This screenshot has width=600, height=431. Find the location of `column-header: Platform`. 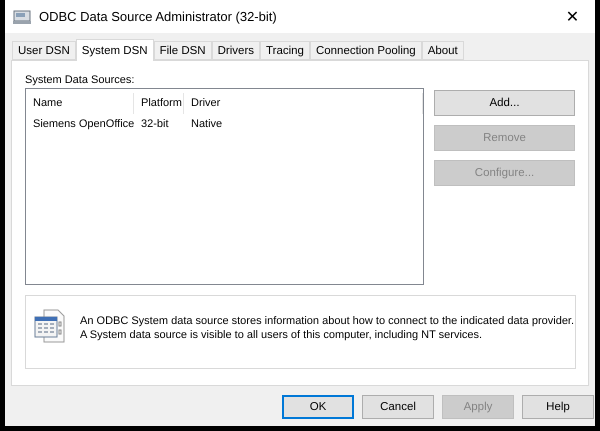

column-header: Platform is located at coordinates (159, 103).